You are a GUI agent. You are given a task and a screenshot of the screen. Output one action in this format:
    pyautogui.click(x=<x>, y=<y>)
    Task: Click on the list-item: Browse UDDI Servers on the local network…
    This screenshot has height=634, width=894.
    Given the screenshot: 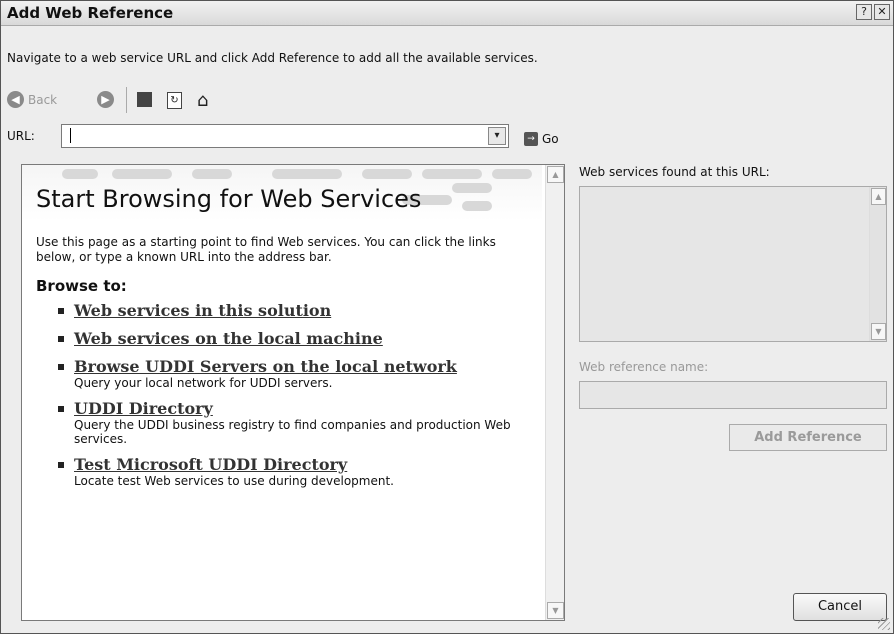 What is the action you would take?
    pyautogui.click(x=286, y=373)
    